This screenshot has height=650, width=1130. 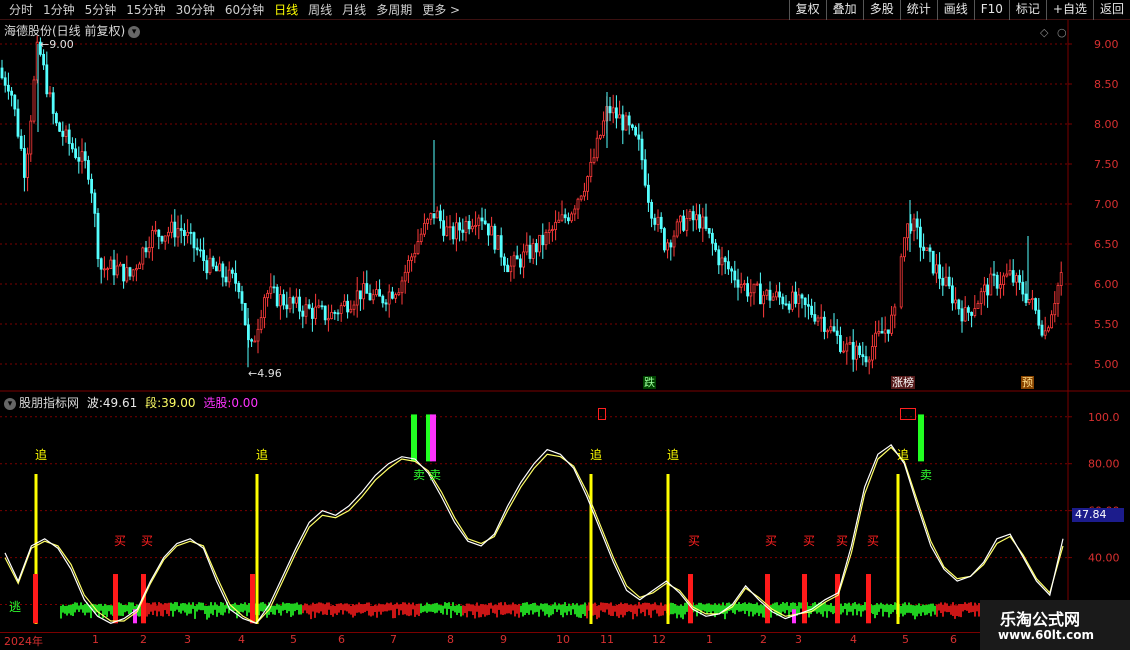 What do you see at coordinates (807, 10) in the screenshot?
I see `toolbar-button: 复权` at bounding box center [807, 10].